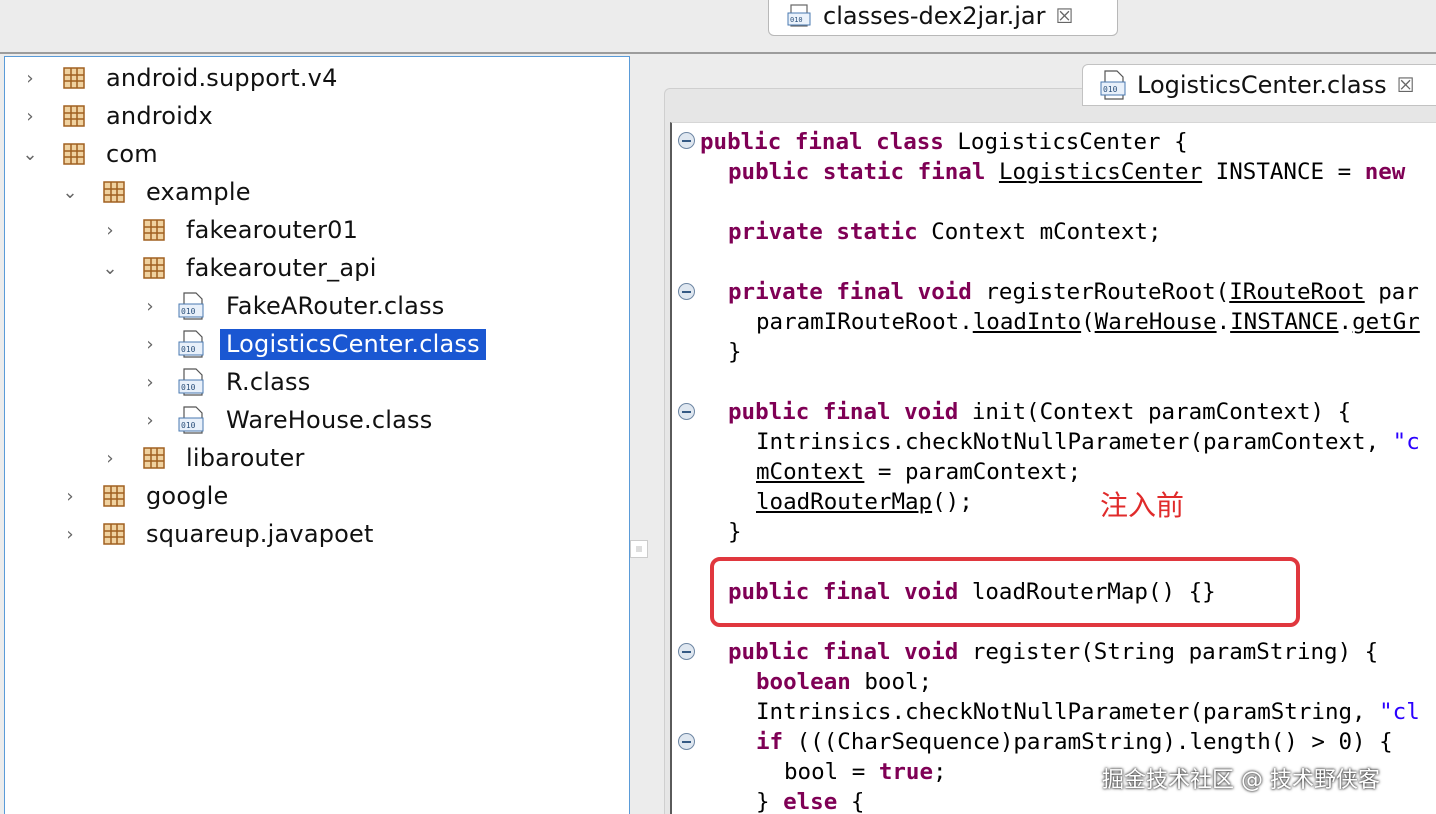 The image size is (1436, 814). Describe the element at coordinates (864, 502) in the screenshot. I see `code-line: loadRouterMap();` at that location.